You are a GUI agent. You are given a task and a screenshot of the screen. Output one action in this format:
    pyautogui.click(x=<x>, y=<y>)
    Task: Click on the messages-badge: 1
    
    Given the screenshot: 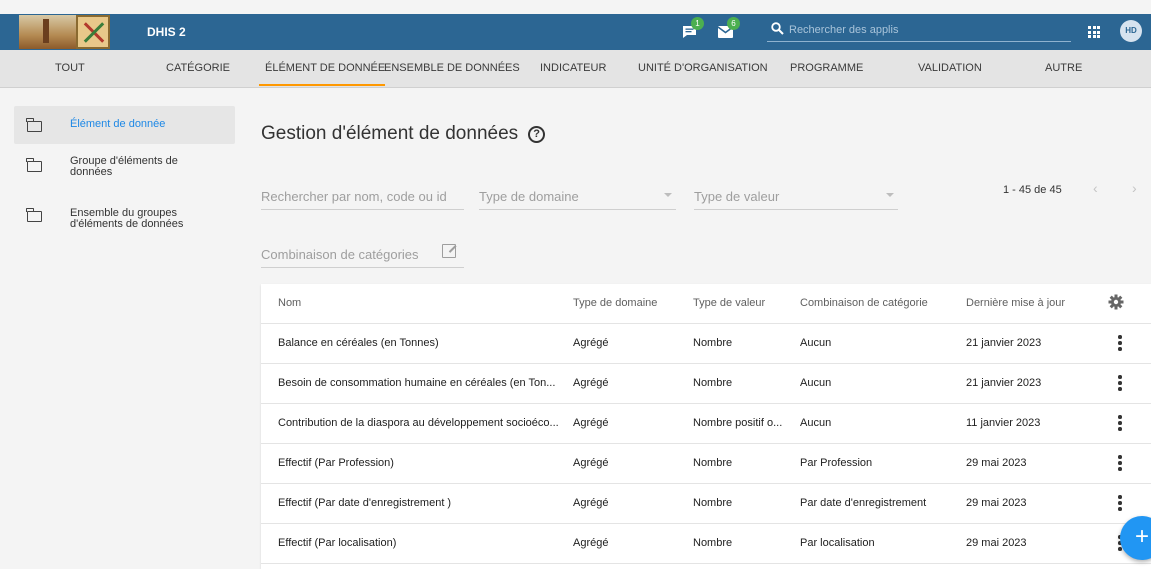 What is the action you would take?
    pyautogui.click(x=697, y=23)
    